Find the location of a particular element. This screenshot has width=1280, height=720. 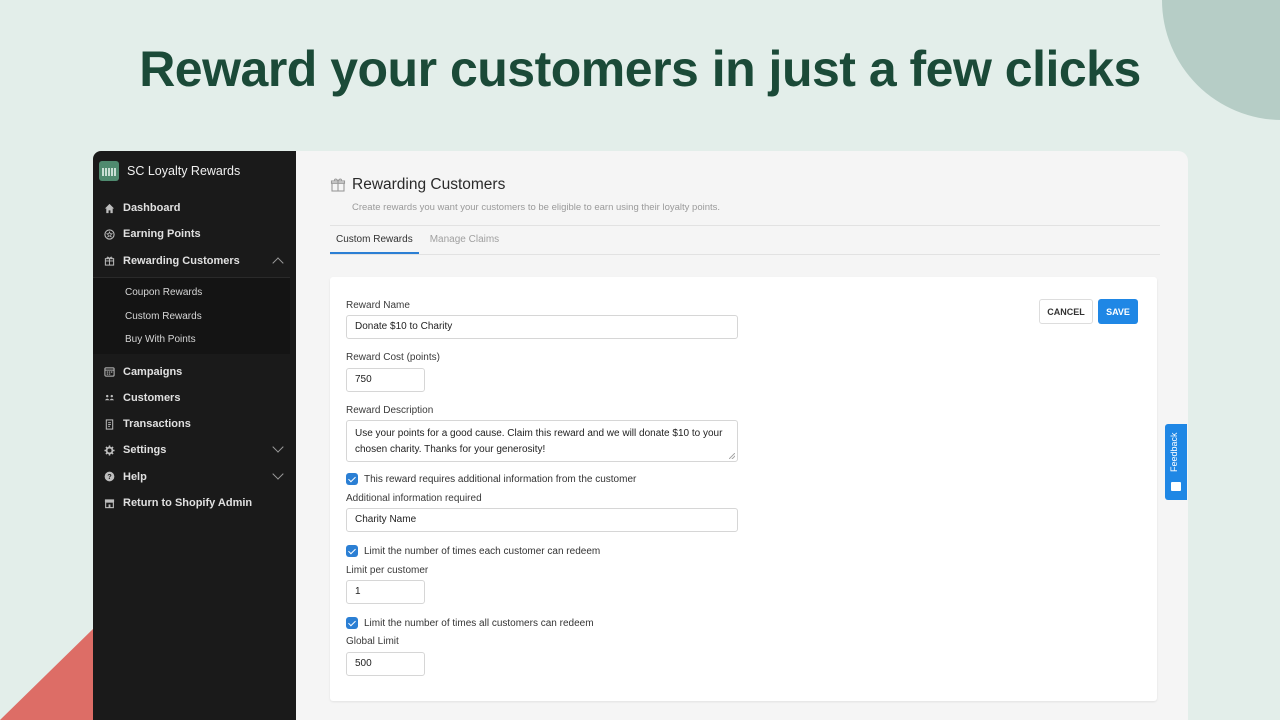

home-icon is located at coordinates (109, 208).